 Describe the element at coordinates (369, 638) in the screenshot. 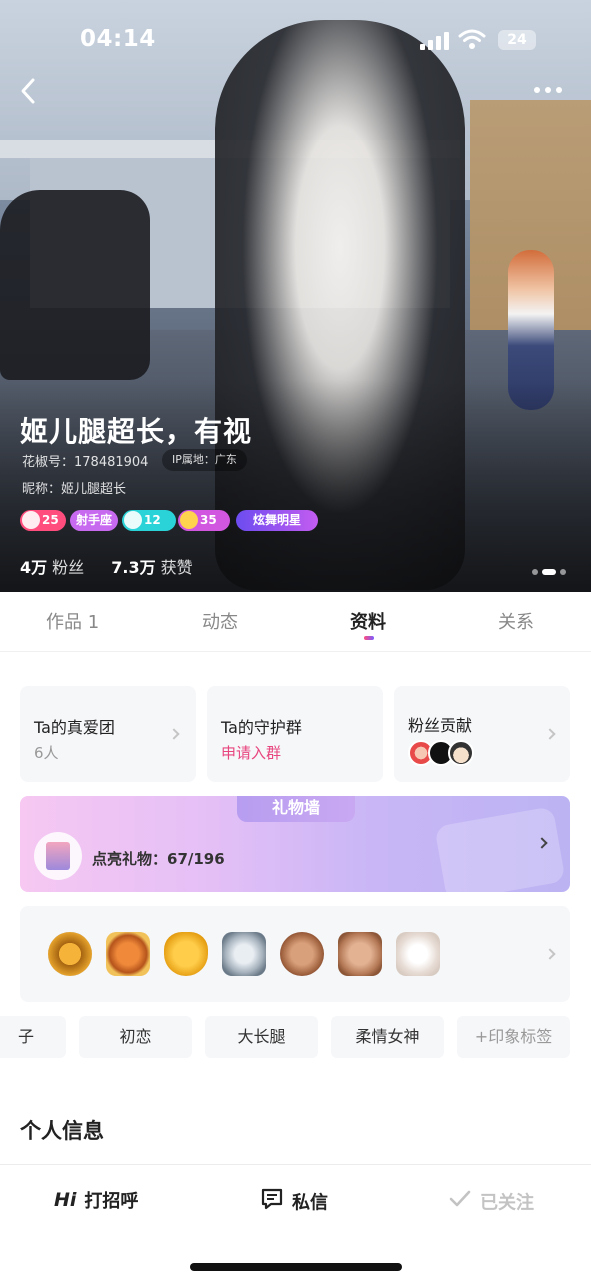

I see `active-tab-indicator` at that location.